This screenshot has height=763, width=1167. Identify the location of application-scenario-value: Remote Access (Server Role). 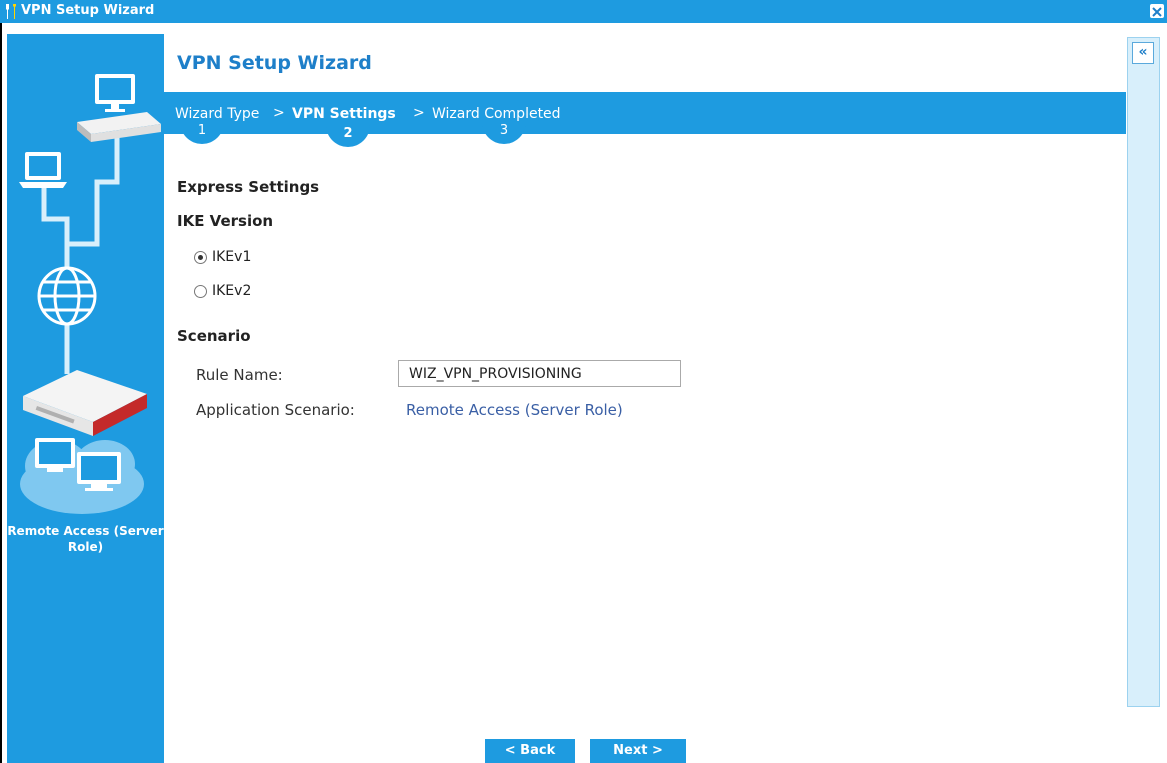
(514, 410).